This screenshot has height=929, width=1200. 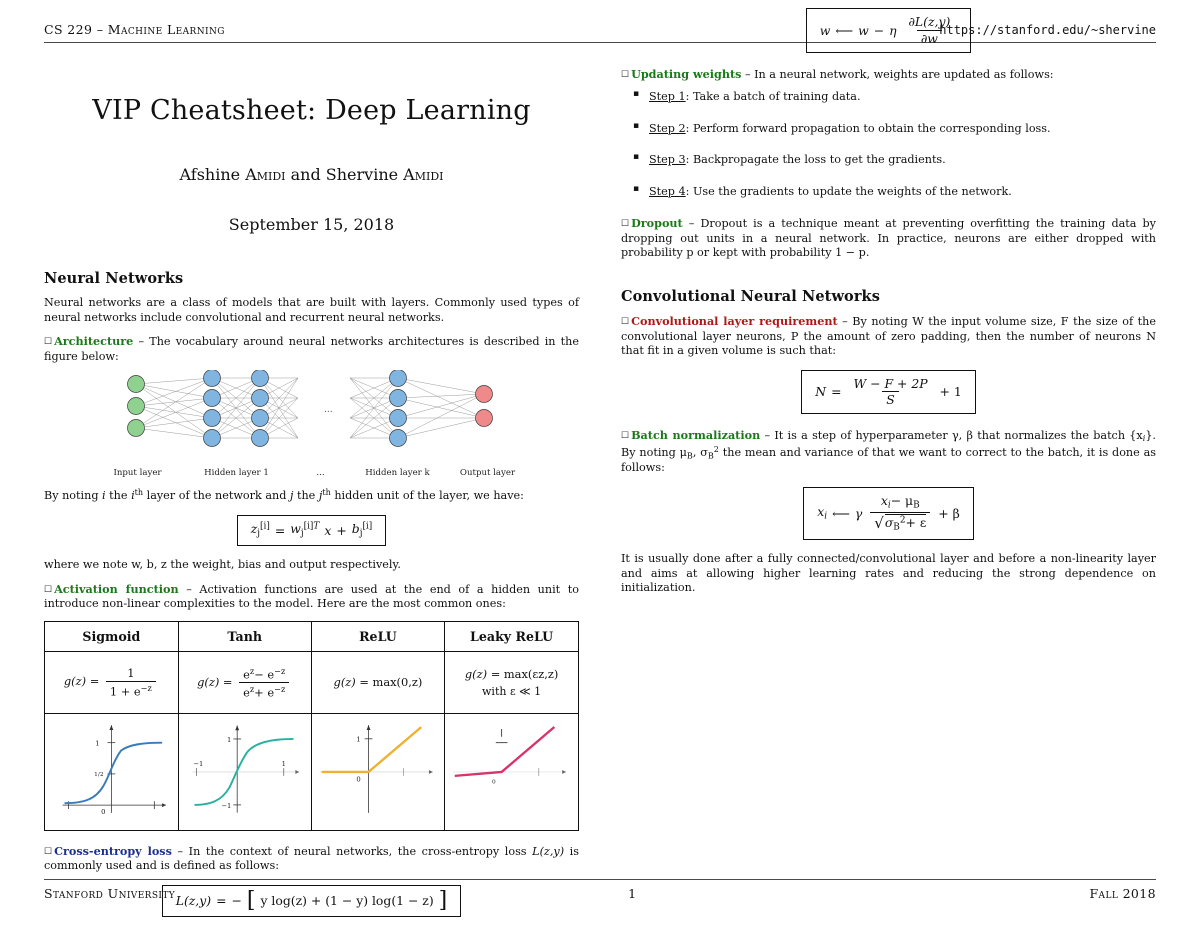 What do you see at coordinates (884, 500) in the screenshot?
I see `bn-num-x: x` at bounding box center [884, 500].